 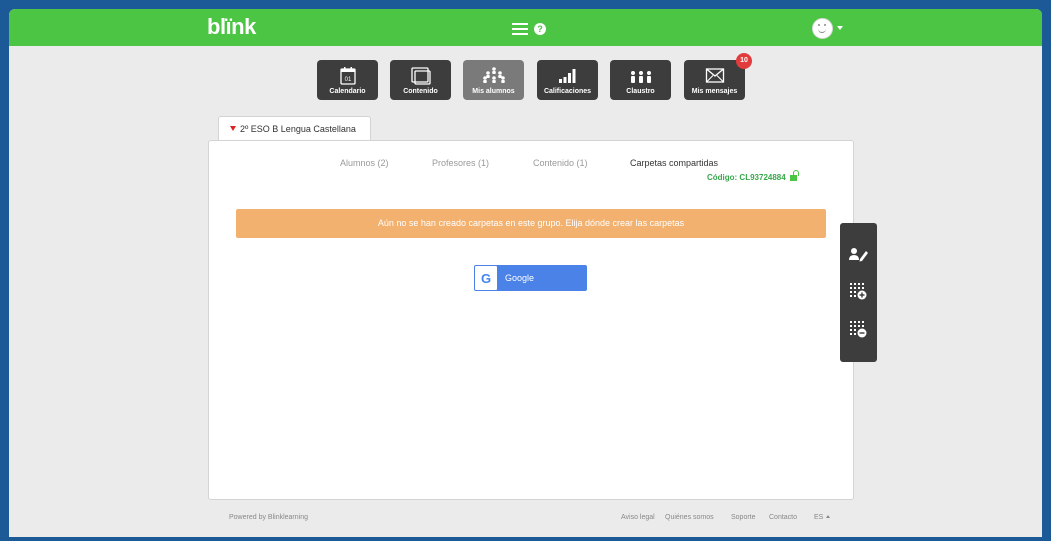 I want to click on nav-claustro-button: Claustro, so click(x=640, y=80).